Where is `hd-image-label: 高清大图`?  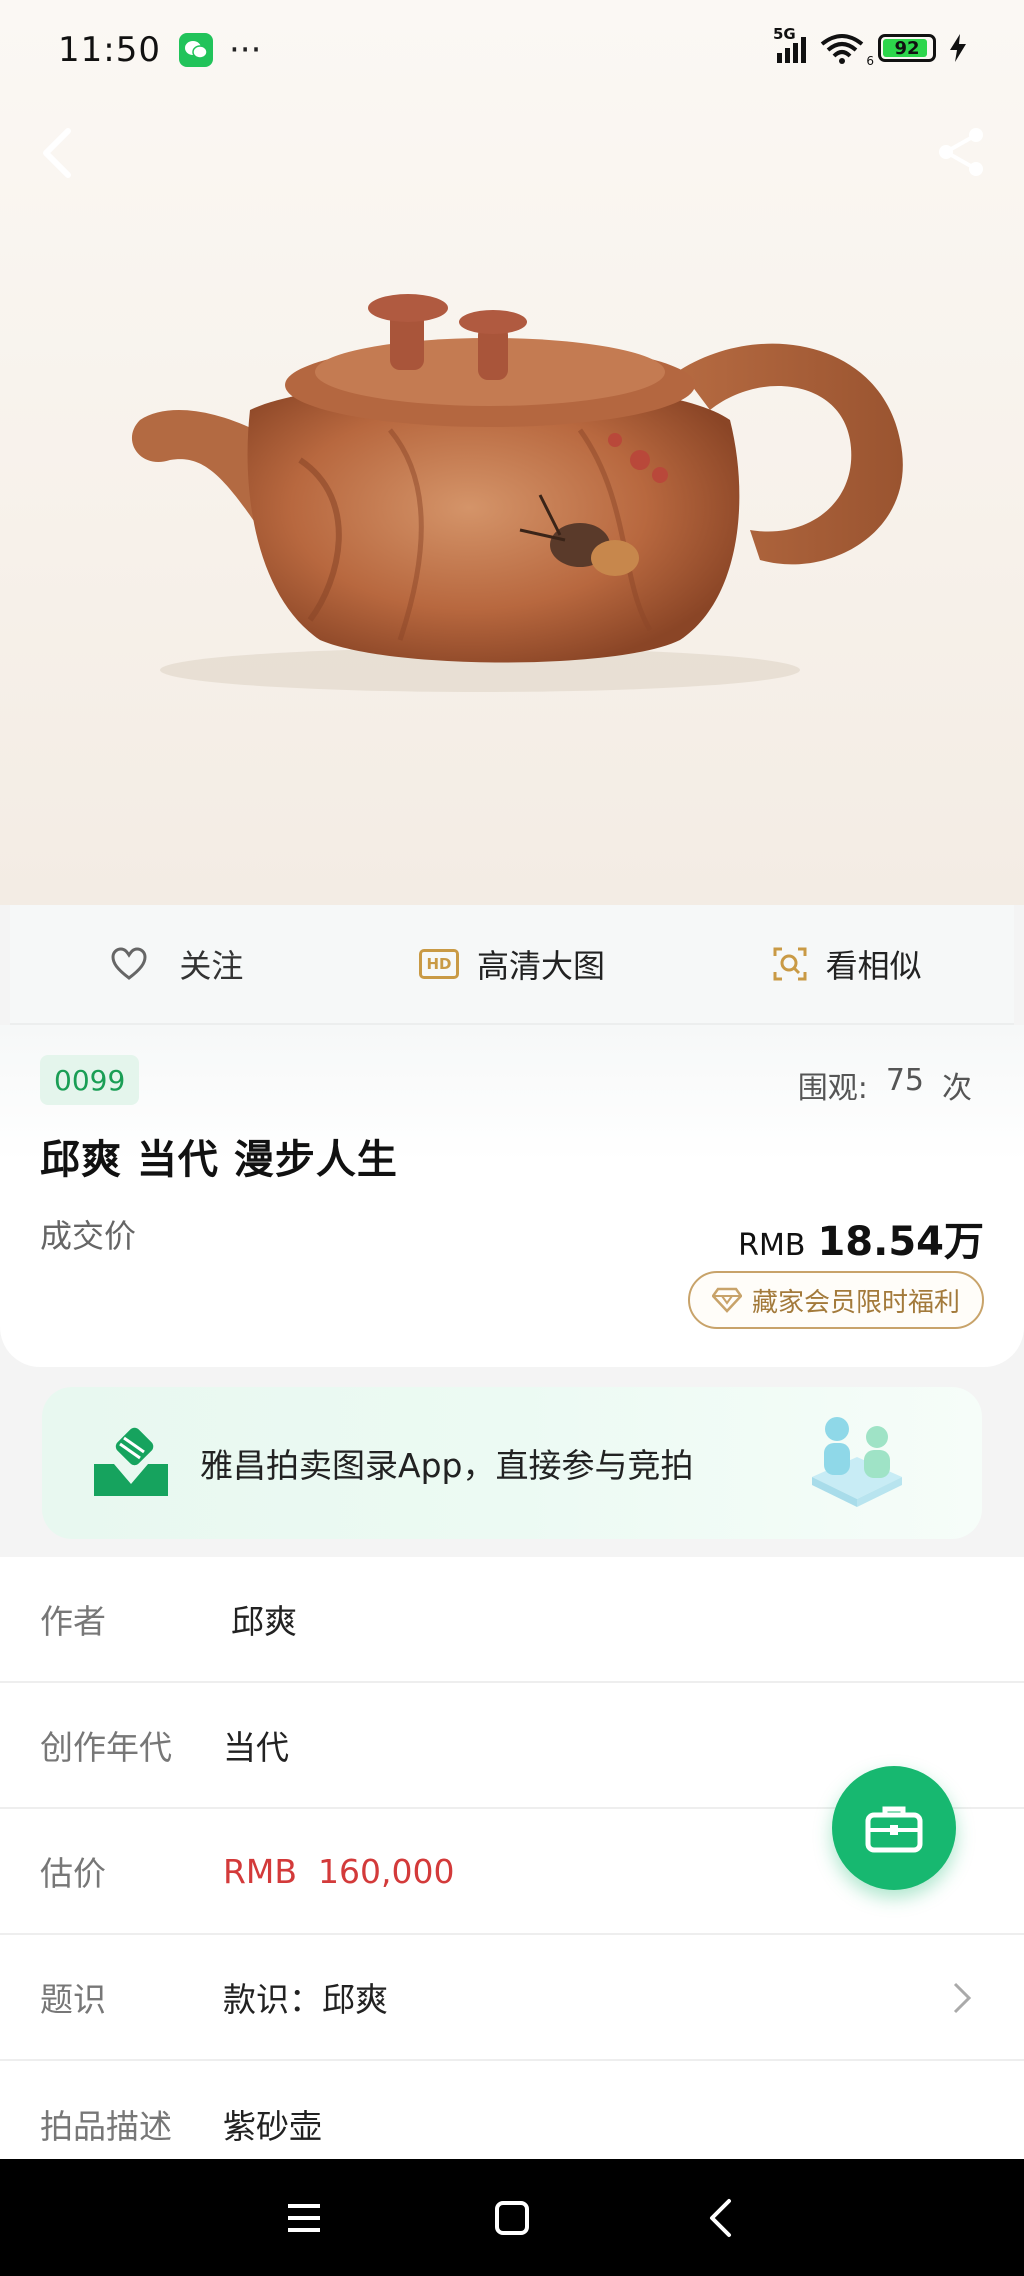
hd-image-label: 高清大图 is located at coordinates (541, 966).